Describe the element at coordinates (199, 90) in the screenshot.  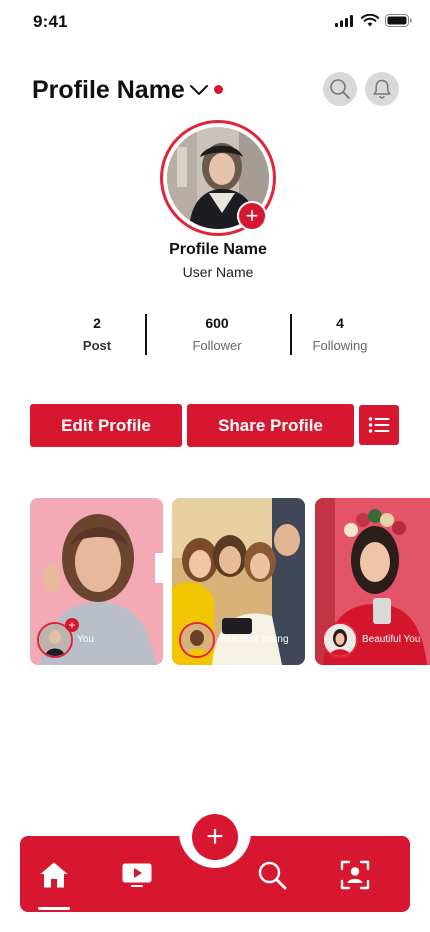
I see `chevron-down-icon` at that location.